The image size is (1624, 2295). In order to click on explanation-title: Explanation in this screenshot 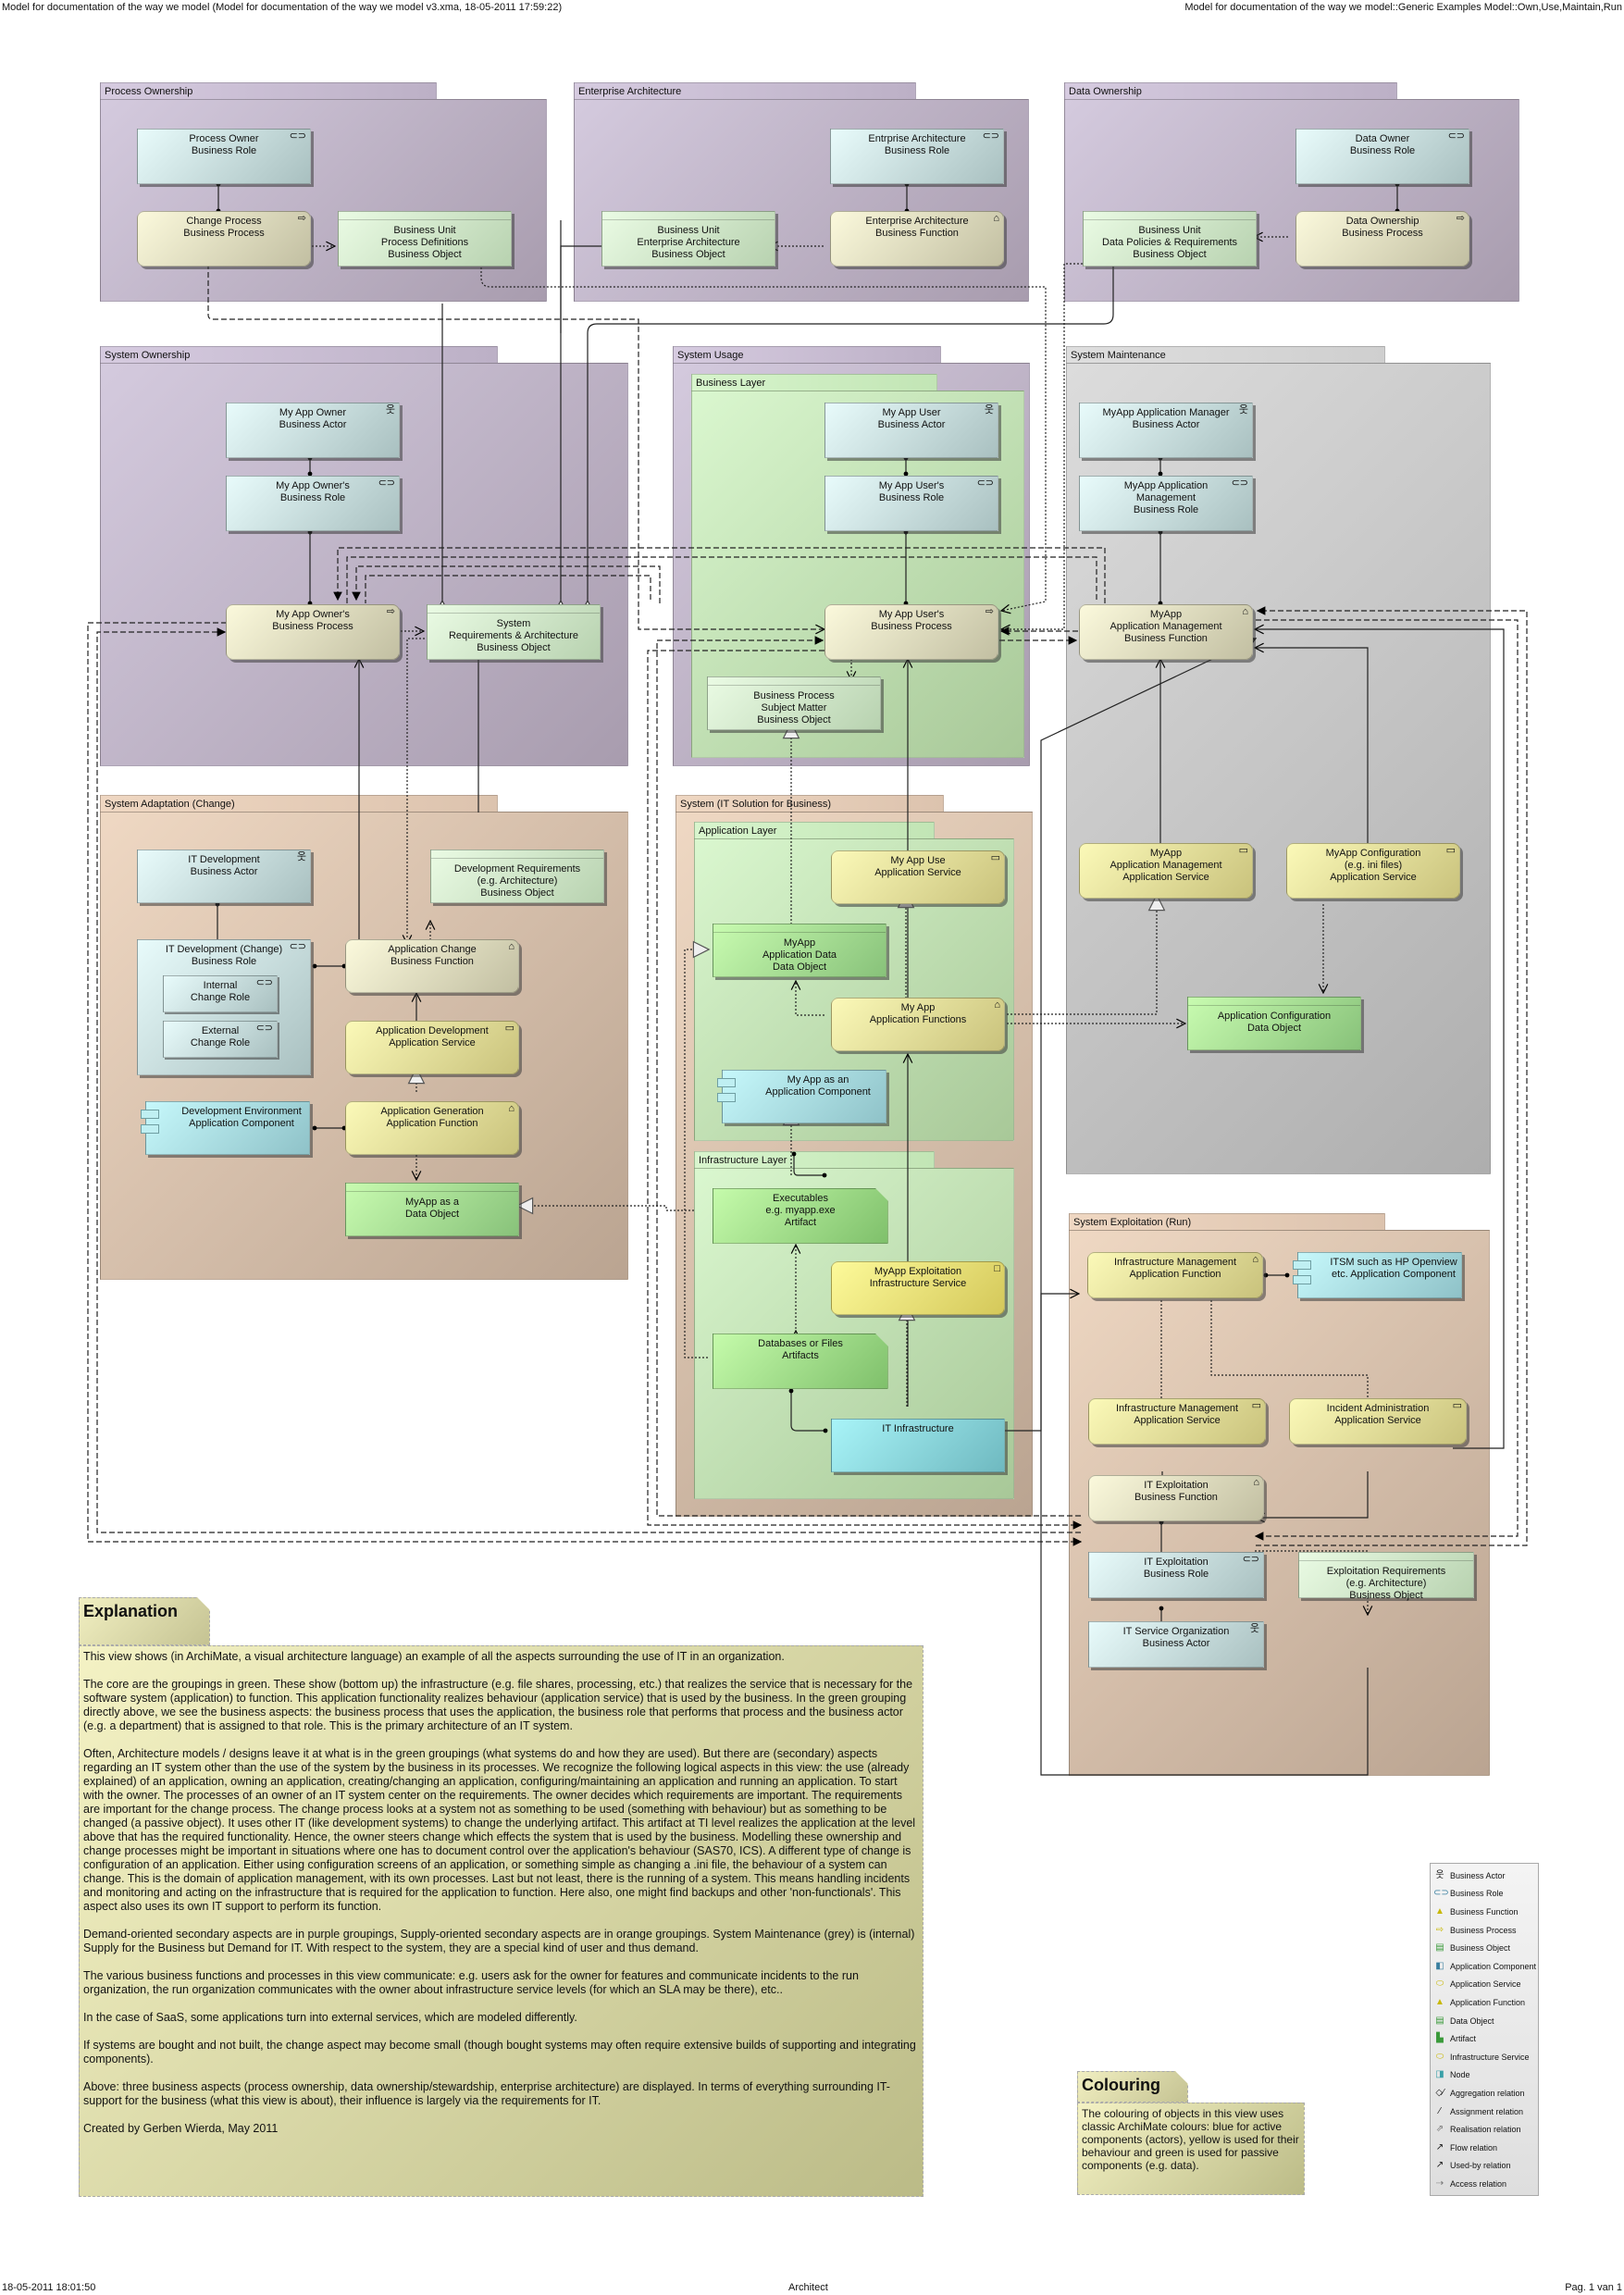, I will do `click(144, 1621)`.